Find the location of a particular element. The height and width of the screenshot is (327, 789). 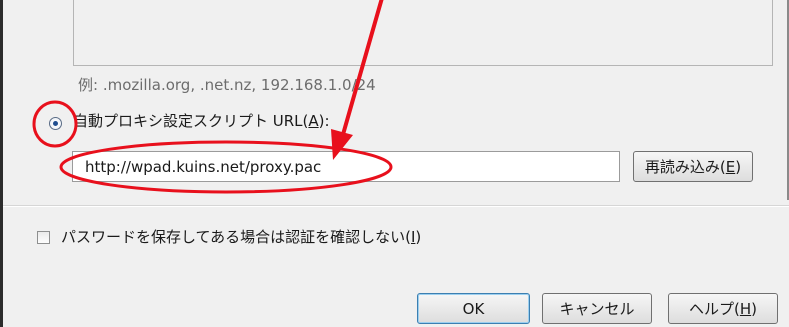

cancel-button: キャンセル is located at coordinates (597, 308).